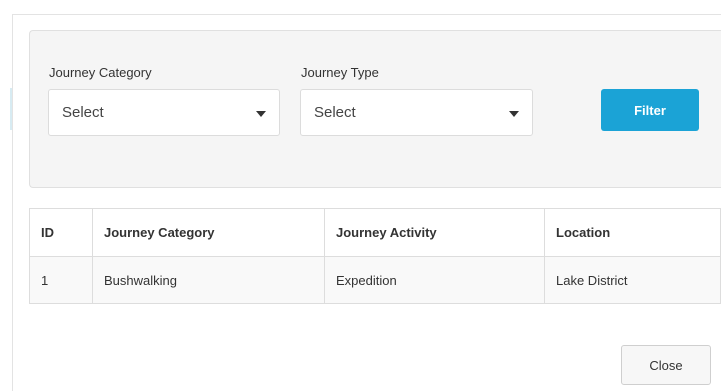 The image size is (721, 391). I want to click on journey-category-label: Journey Category, so click(100, 72).